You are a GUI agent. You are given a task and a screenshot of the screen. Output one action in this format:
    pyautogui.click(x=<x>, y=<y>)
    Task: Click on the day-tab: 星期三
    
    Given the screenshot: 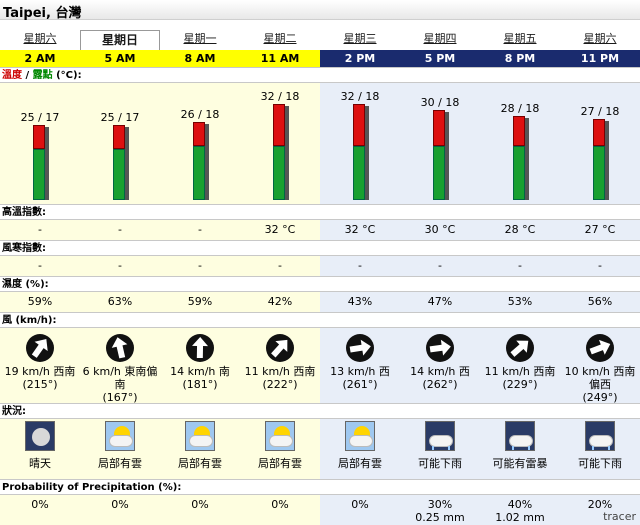 What is the action you would take?
    pyautogui.click(x=360, y=40)
    